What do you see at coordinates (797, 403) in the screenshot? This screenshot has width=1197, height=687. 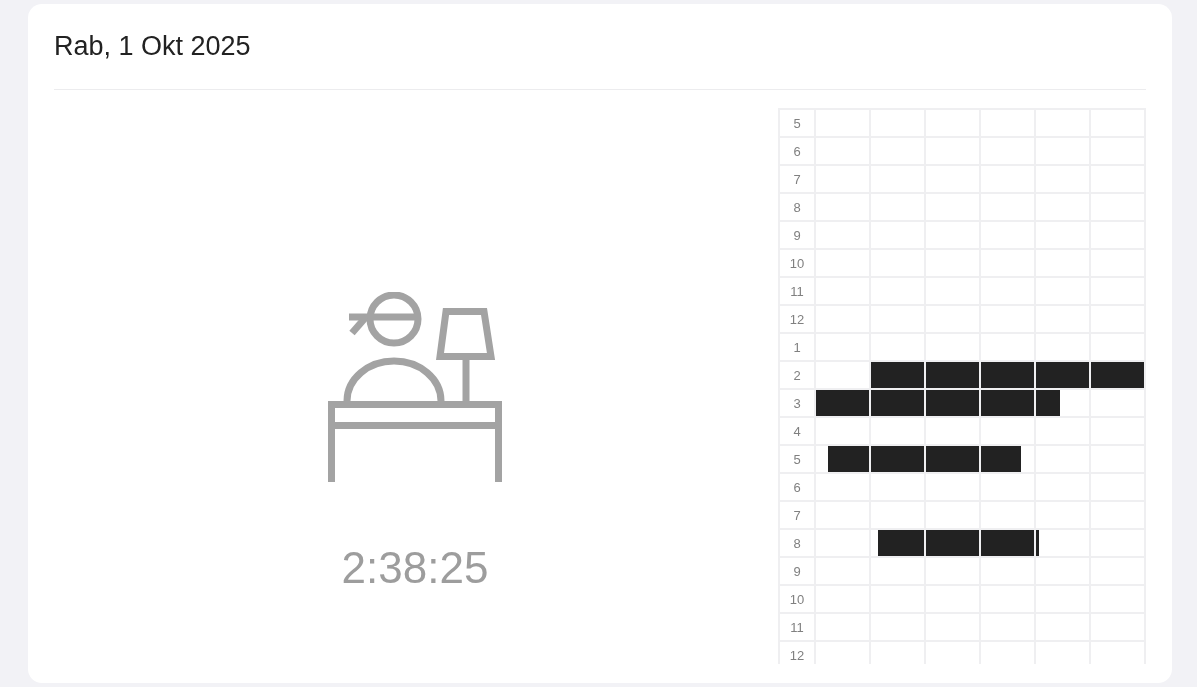 I see `hour-label: 3` at bounding box center [797, 403].